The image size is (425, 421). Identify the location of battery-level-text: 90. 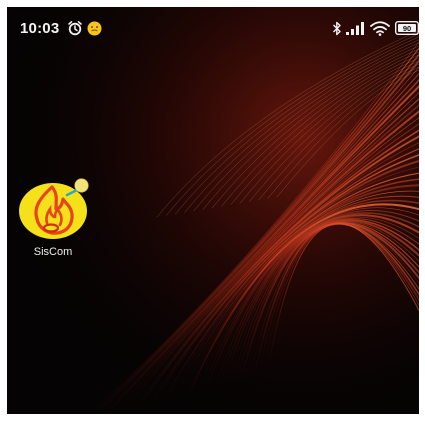
(407, 28).